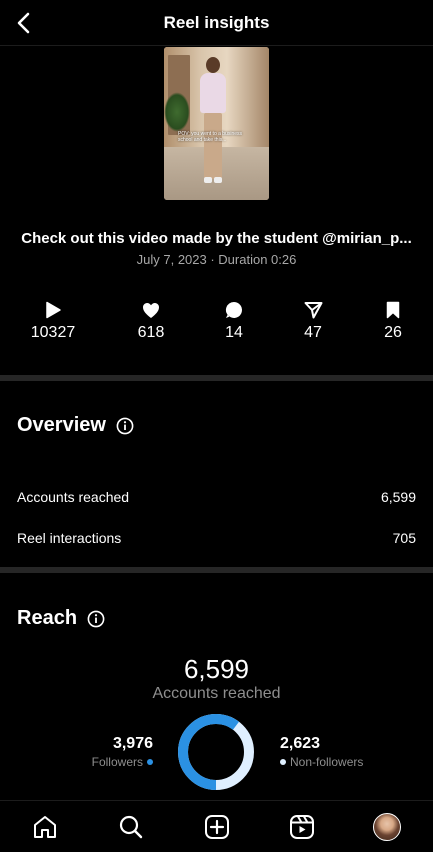  I want to click on reels-icon, so click(302, 827).